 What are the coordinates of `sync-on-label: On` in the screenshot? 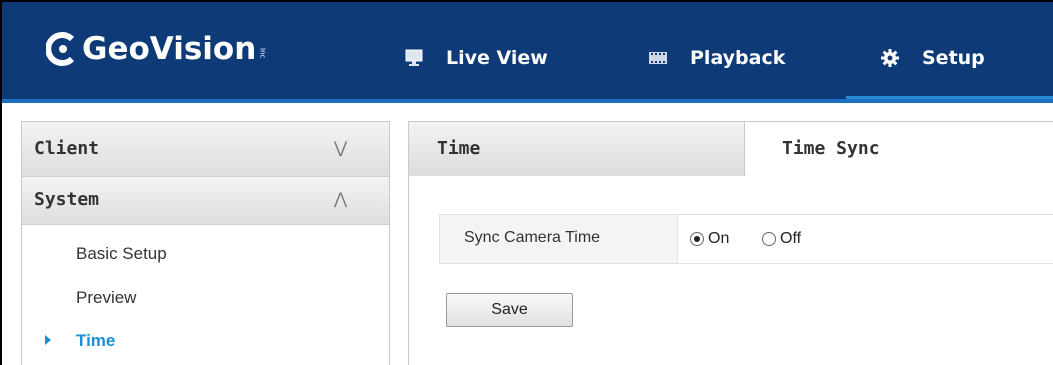 It's located at (719, 238).